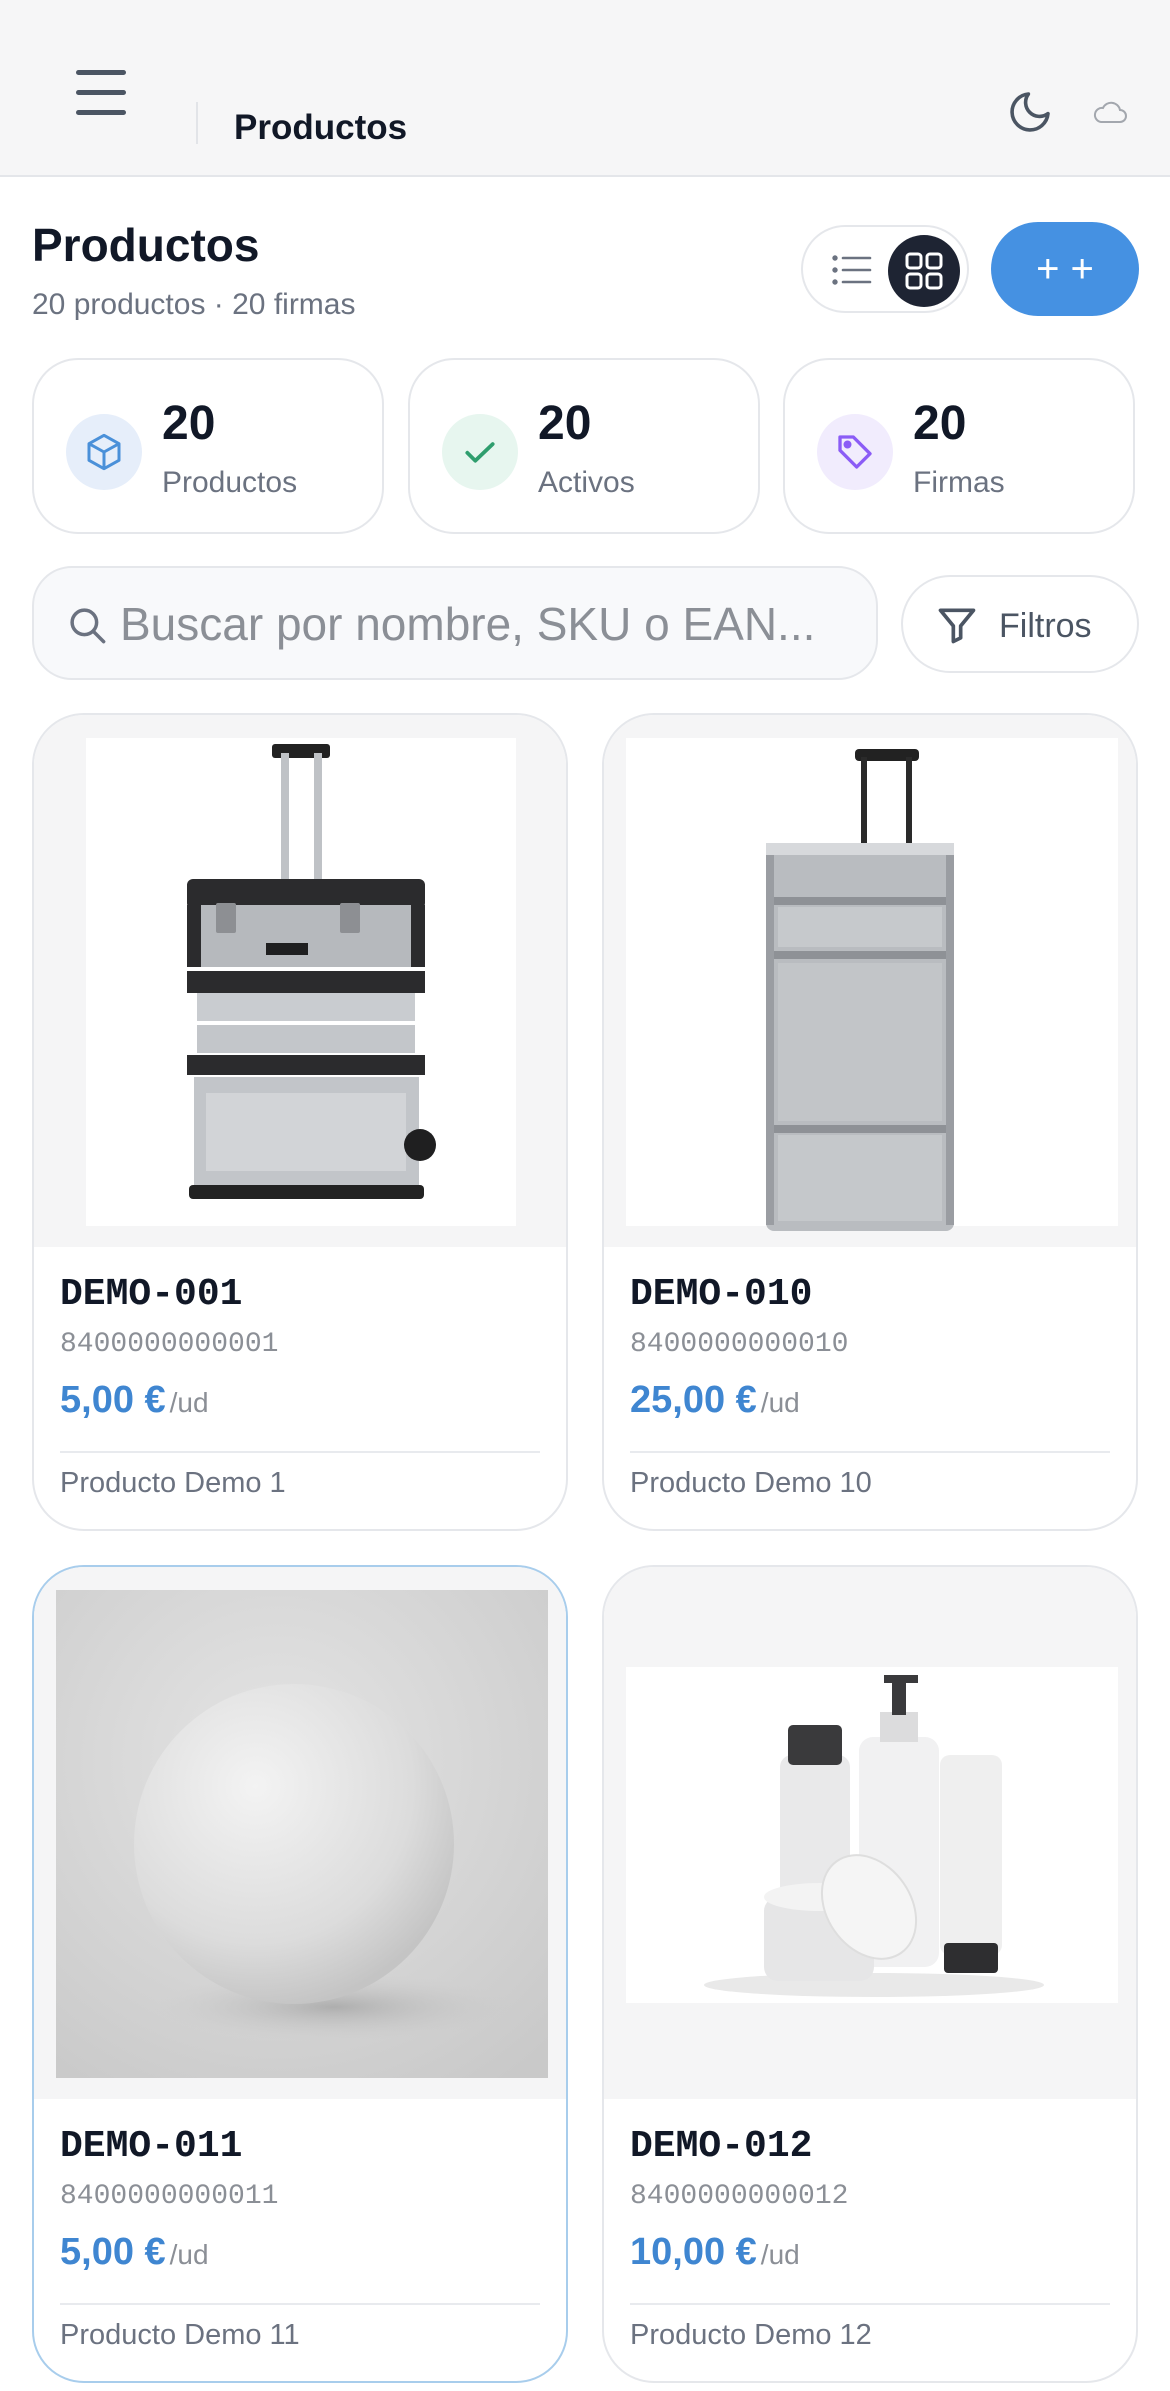  Describe the element at coordinates (180, 2335) in the screenshot. I see `product-name: Producto Demo 11` at that location.